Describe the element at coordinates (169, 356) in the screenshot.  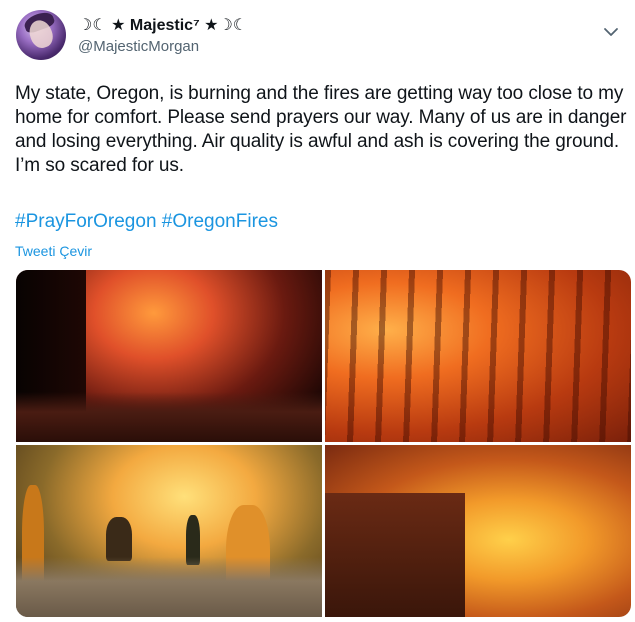
I see `wildfire-photo-forest-road` at that location.